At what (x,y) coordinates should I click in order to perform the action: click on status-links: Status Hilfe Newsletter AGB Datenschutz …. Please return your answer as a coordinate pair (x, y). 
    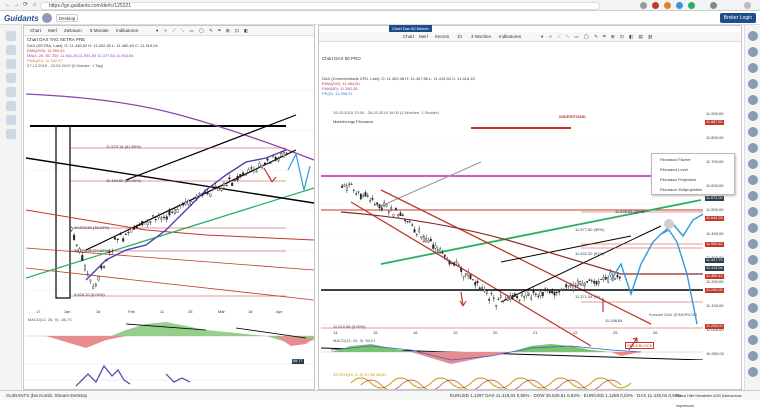
    Looking at the image, I should click on (718, 401).